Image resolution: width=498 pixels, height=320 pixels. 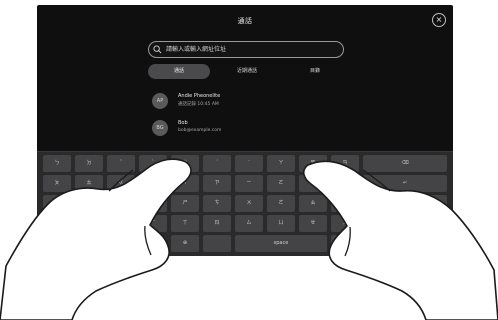 What do you see at coordinates (345, 183) in the screenshot?
I see `keyboard-key: ㄣ` at bounding box center [345, 183].